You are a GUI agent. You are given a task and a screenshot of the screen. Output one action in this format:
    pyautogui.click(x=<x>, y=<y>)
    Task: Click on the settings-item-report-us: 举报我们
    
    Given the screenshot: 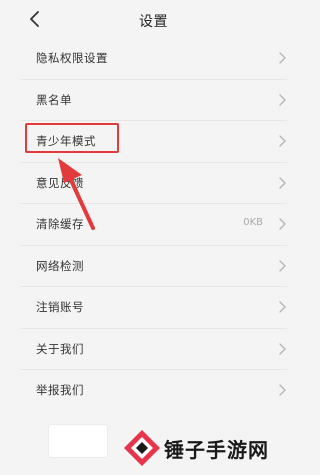 What is the action you would take?
    pyautogui.click(x=153, y=390)
    